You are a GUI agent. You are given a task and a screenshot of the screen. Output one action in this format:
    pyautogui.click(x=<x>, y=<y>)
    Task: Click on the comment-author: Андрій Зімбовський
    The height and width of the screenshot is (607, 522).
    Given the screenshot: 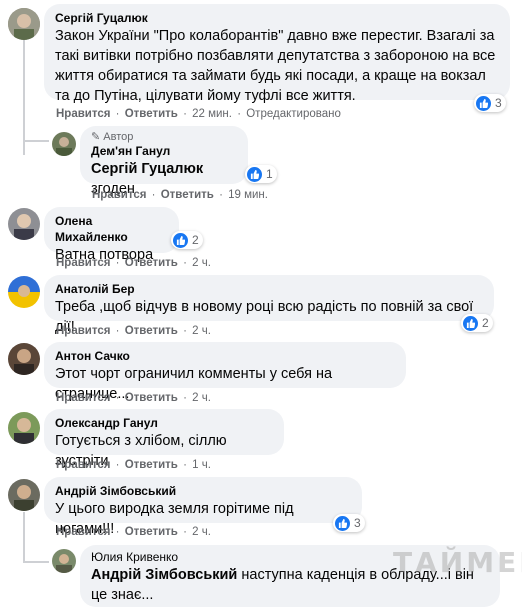 What is the action you would take?
    pyautogui.click(x=203, y=491)
    